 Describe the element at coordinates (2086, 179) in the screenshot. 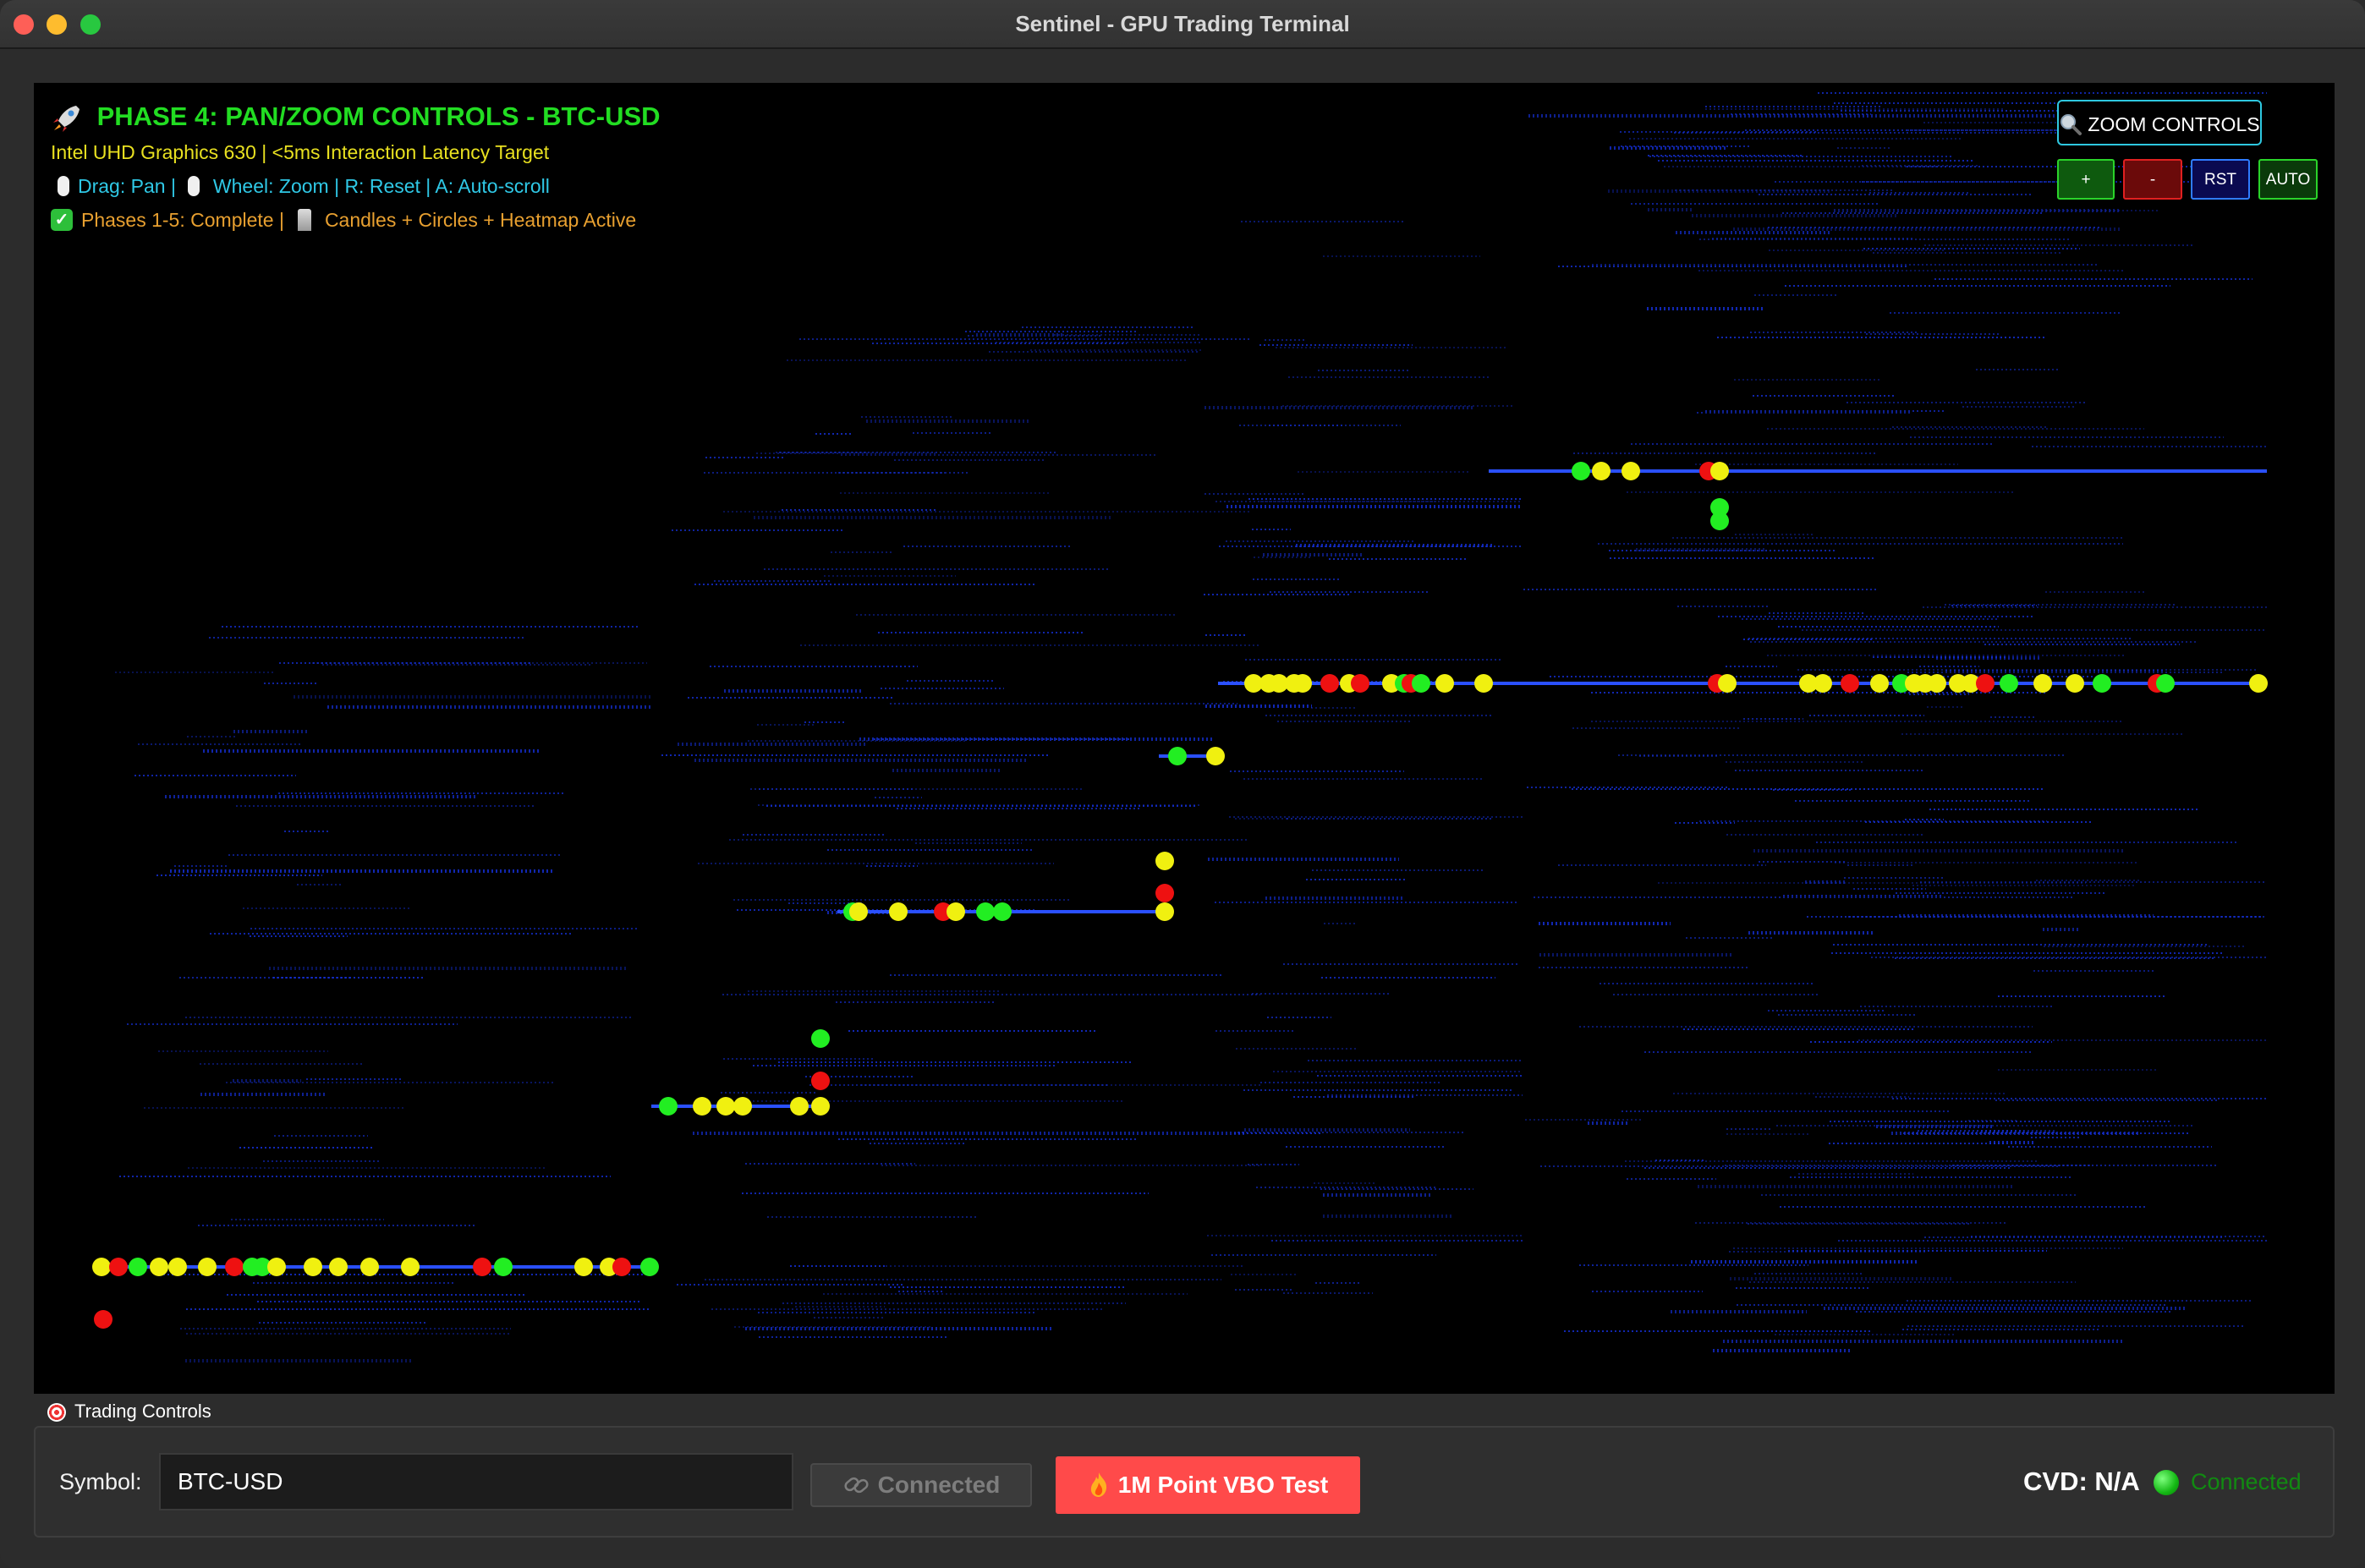

I see `zoom-in-button: +` at that location.